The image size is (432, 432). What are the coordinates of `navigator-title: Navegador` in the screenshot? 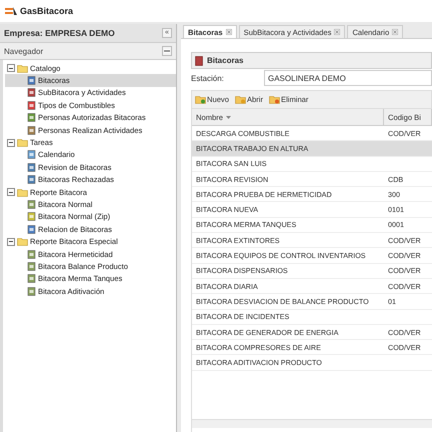 It's located at (24, 51).